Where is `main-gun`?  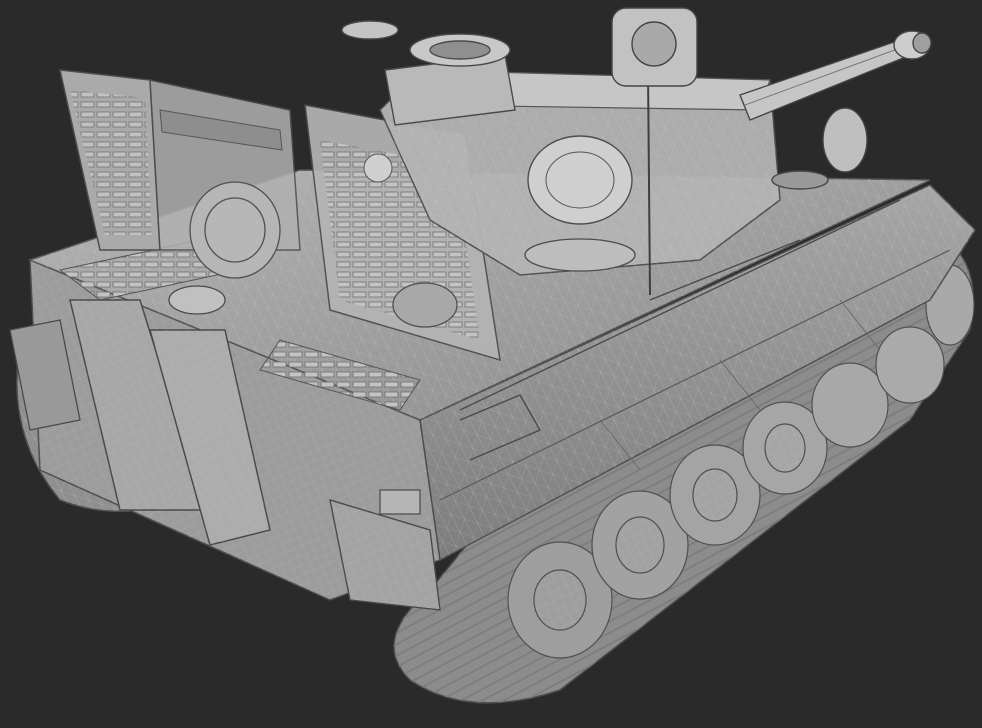 main-gun is located at coordinates (835, 75).